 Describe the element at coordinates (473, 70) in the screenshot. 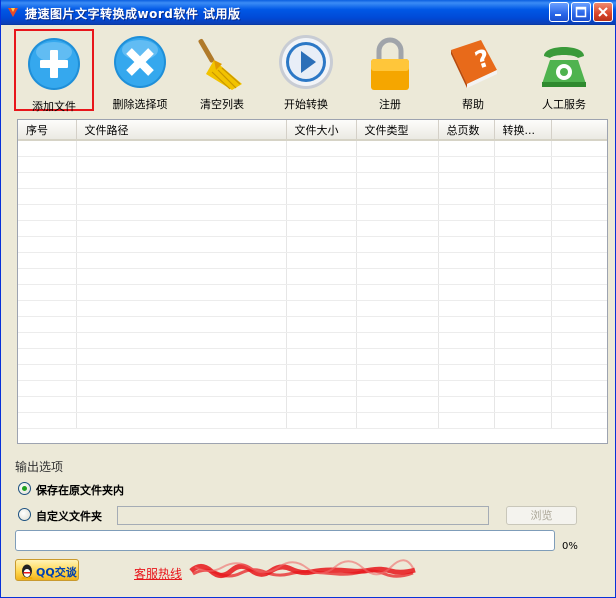

I see `help-button: ? 帮助` at that location.